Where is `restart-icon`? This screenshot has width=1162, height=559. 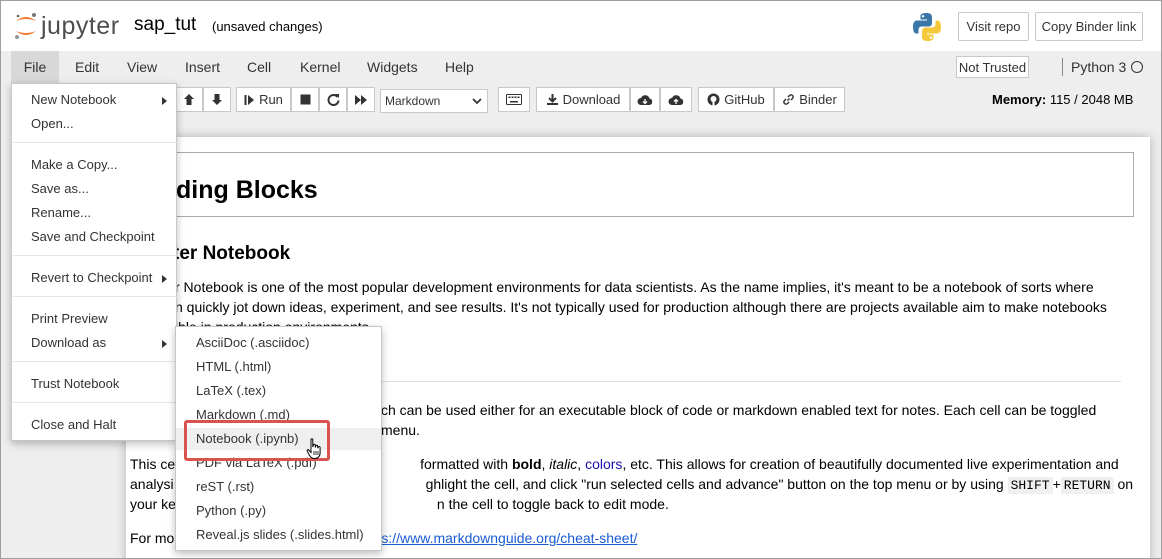
restart-icon is located at coordinates (333, 100).